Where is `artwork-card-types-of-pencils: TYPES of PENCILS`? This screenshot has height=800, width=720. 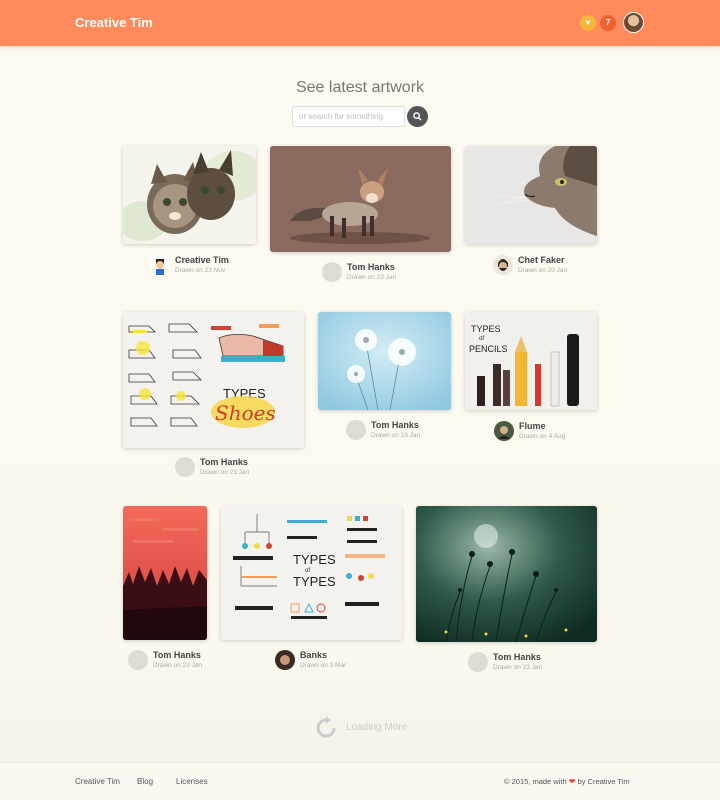
artwork-card-types-of-pencils: TYPES of PENCILS is located at coordinates (531, 361).